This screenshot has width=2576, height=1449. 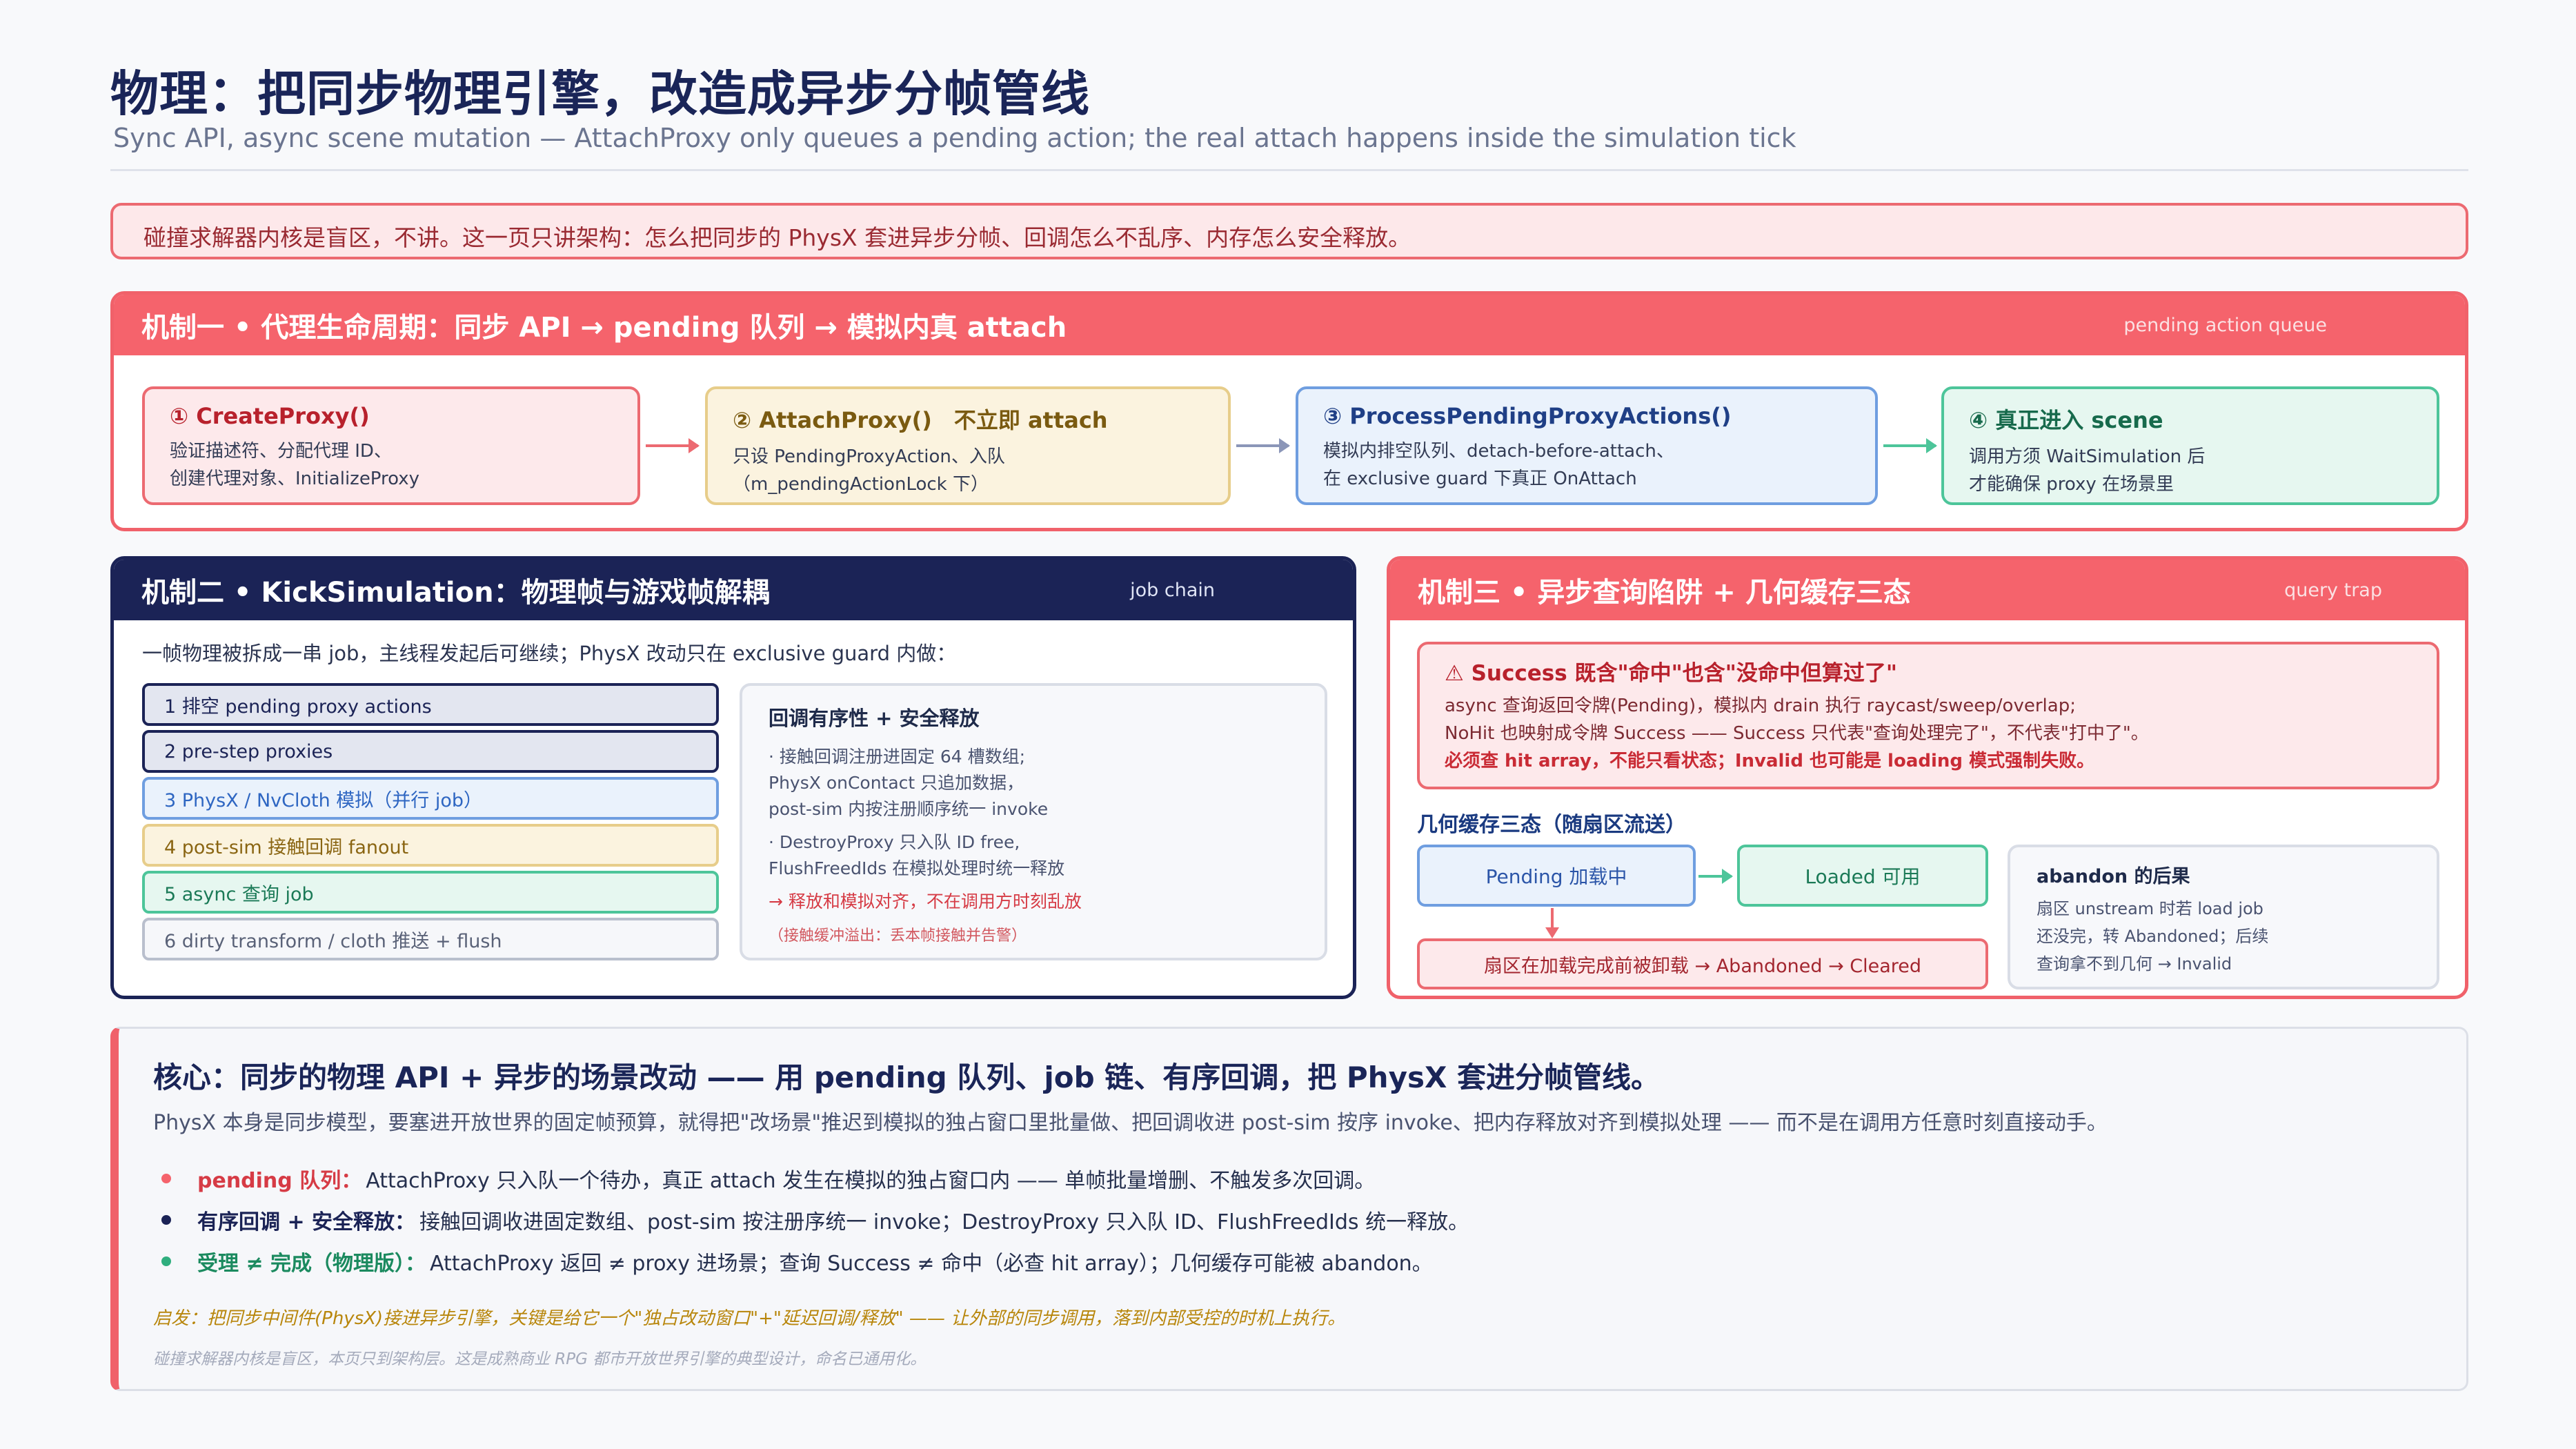 I want to click on step-desc-line: 才能确保 proxy 在场景里, so click(x=2071, y=484).